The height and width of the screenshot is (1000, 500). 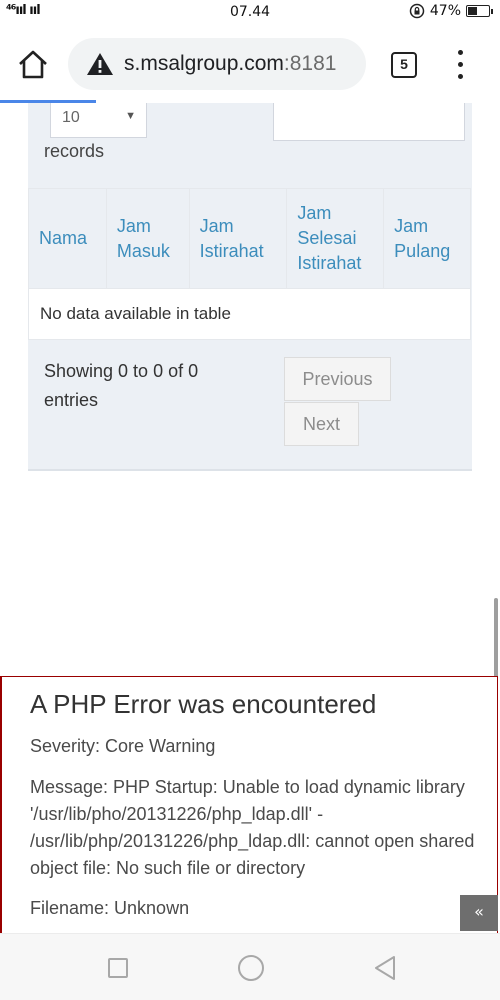 I want to click on table-row: No data available in table, so click(x=249, y=314).